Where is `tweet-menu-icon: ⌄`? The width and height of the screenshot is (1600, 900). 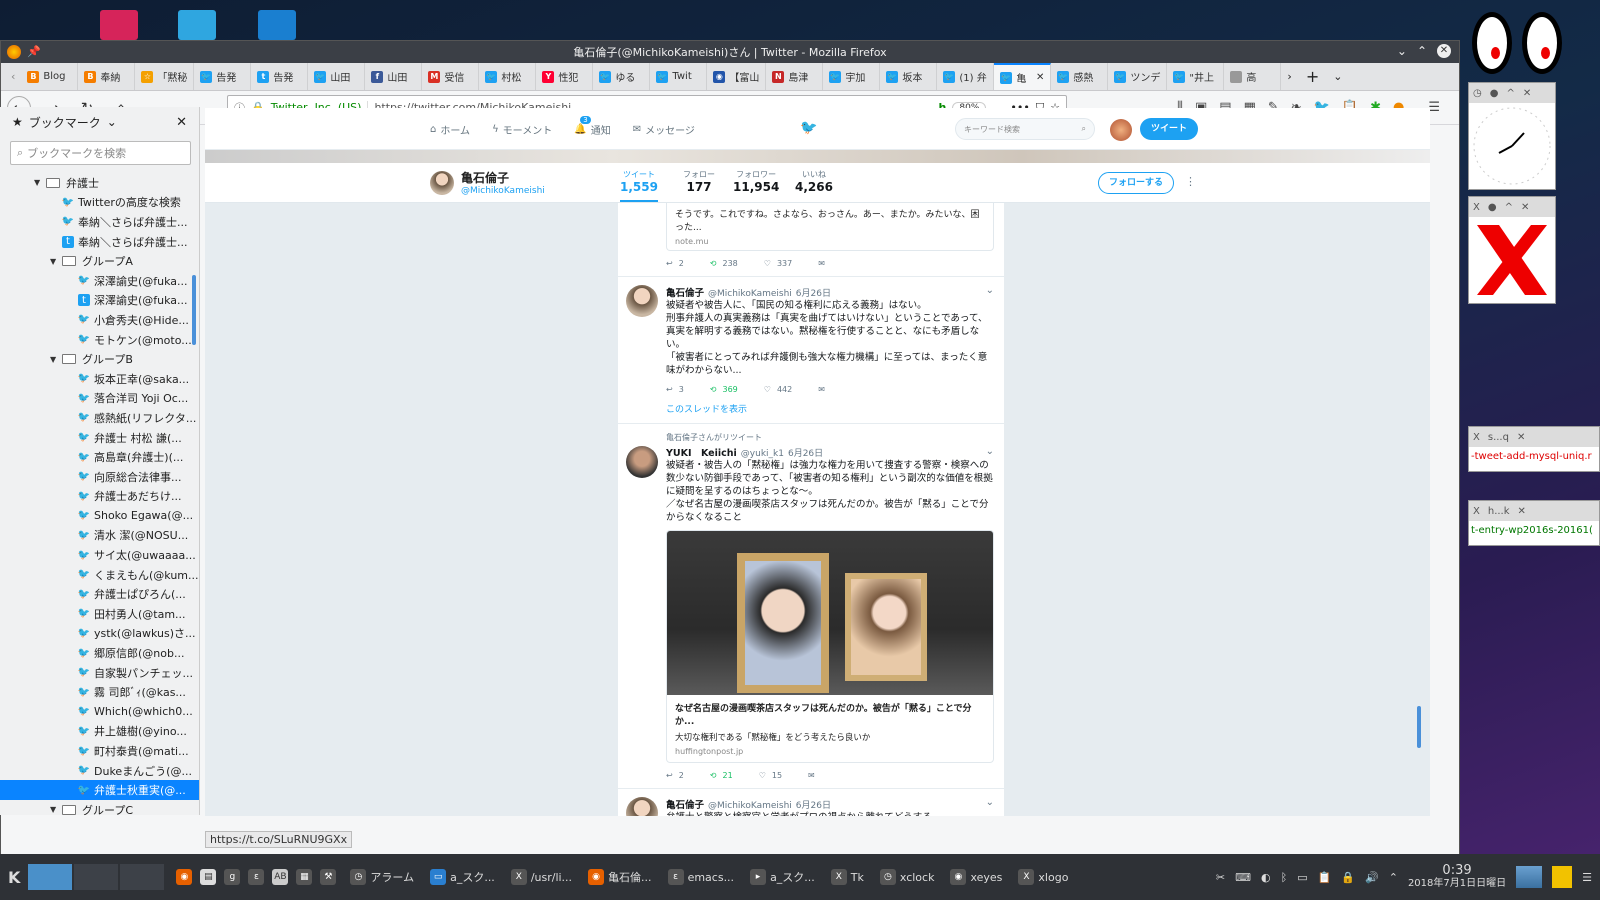
tweet-menu-icon: ⌄ is located at coordinates (990, 451).